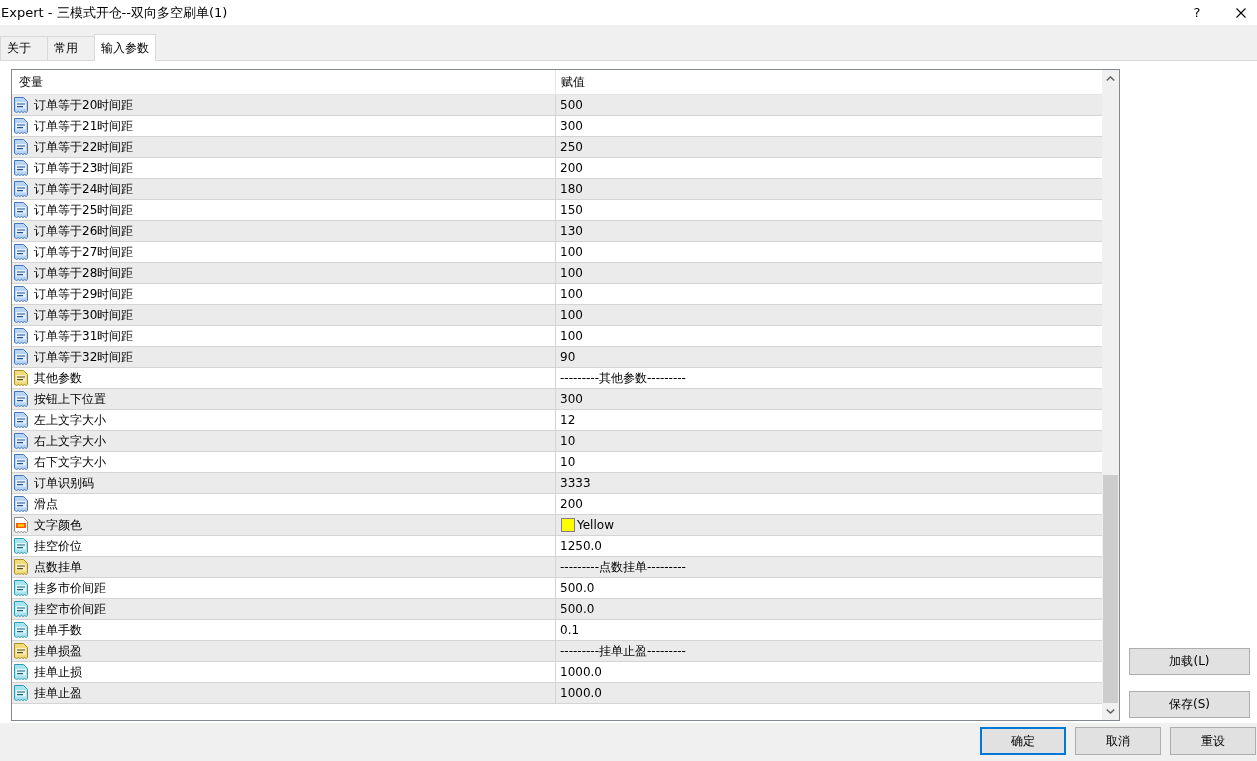  What do you see at coordinates (571, 210) in the screenshot?
I see `parameter-value: 150` at bounding box center [571, 210].